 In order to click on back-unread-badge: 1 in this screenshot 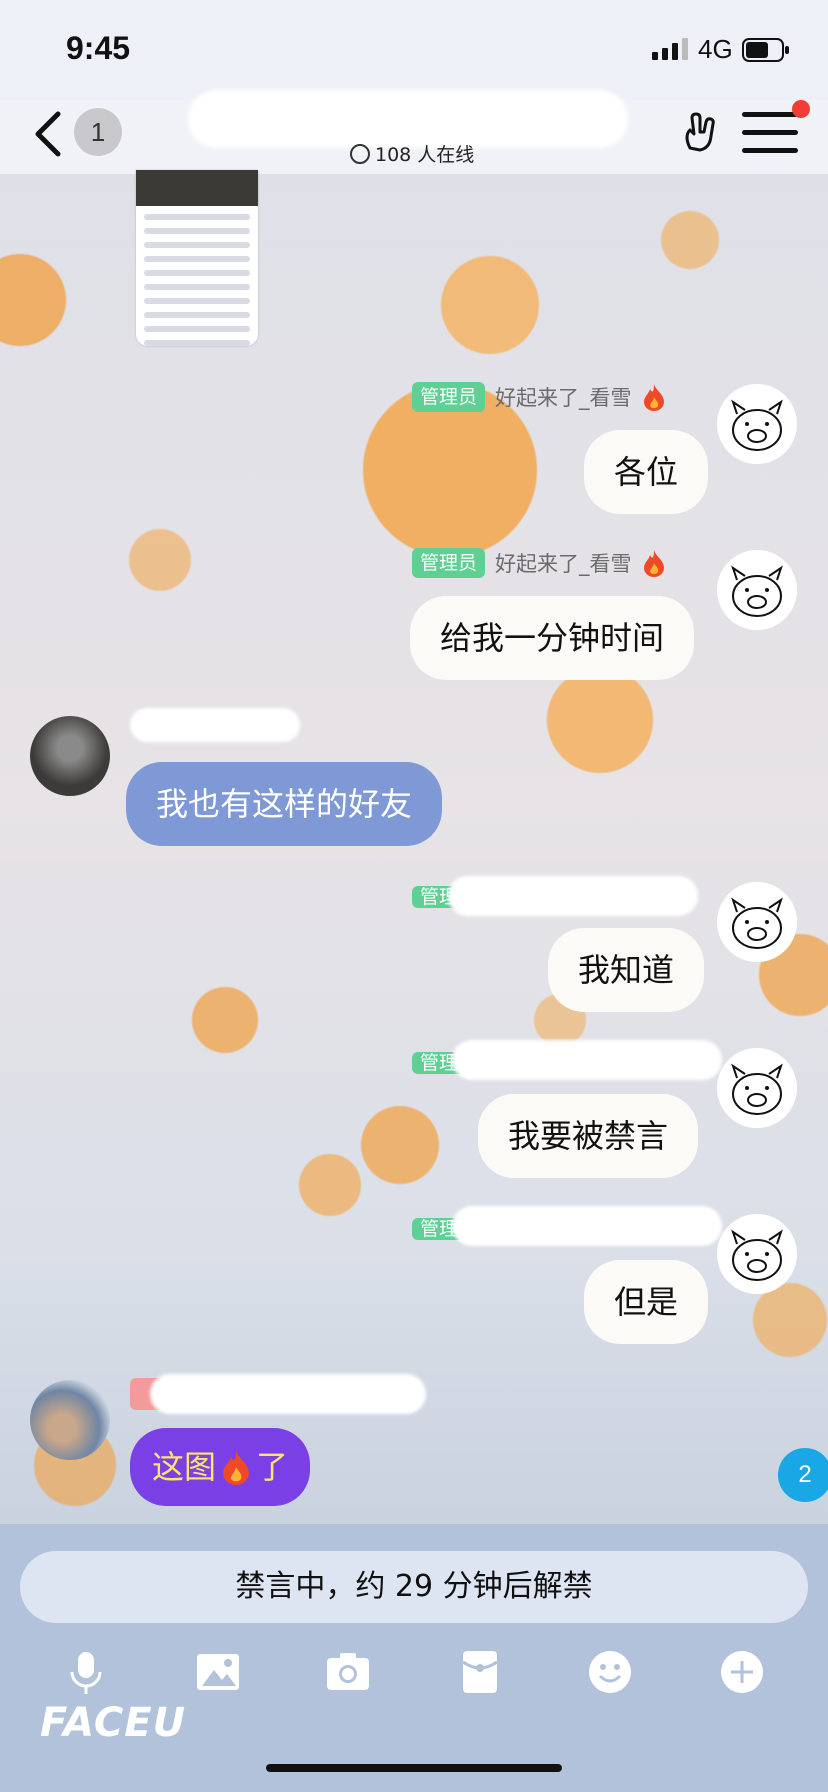, I will do `click(98, 132)`.